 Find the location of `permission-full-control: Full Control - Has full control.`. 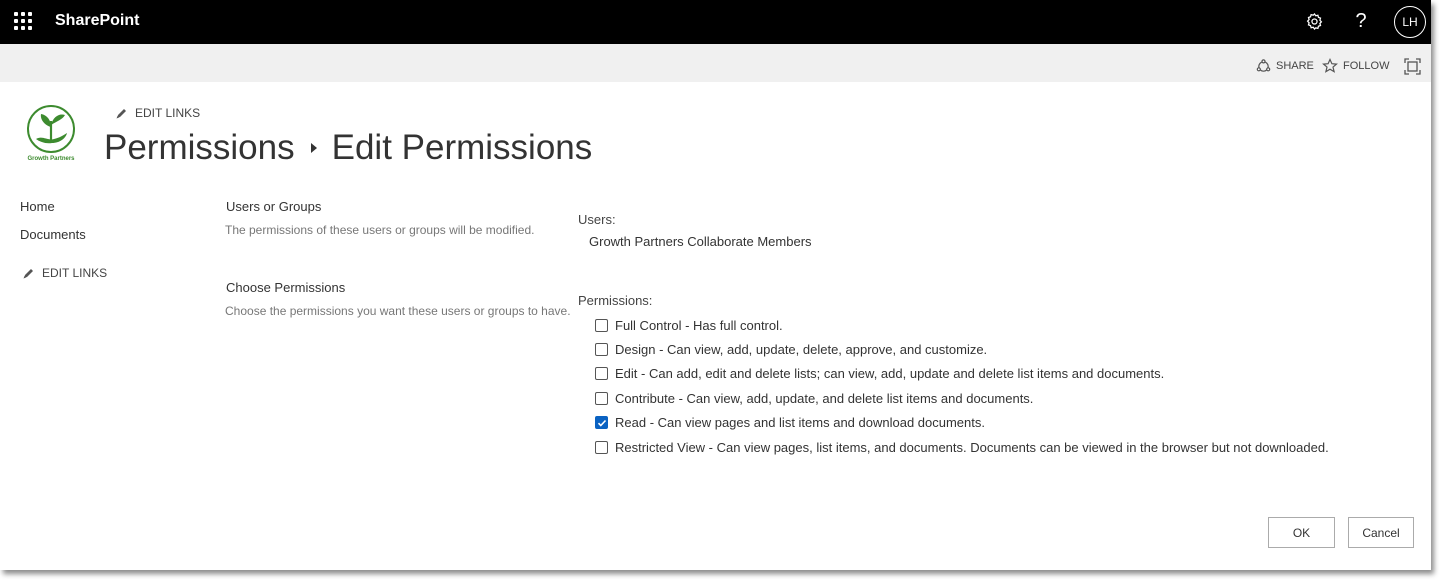

permission-full-control: Full Control - Has full control. is located at coordinates (689, 325).